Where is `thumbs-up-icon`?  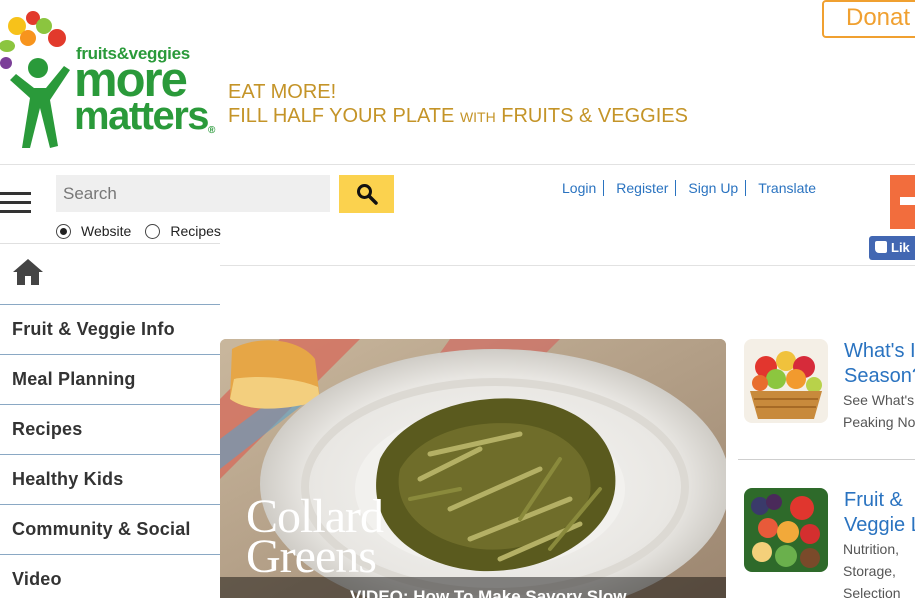
thumbs-up-icon is located at coordinates (881, 247).